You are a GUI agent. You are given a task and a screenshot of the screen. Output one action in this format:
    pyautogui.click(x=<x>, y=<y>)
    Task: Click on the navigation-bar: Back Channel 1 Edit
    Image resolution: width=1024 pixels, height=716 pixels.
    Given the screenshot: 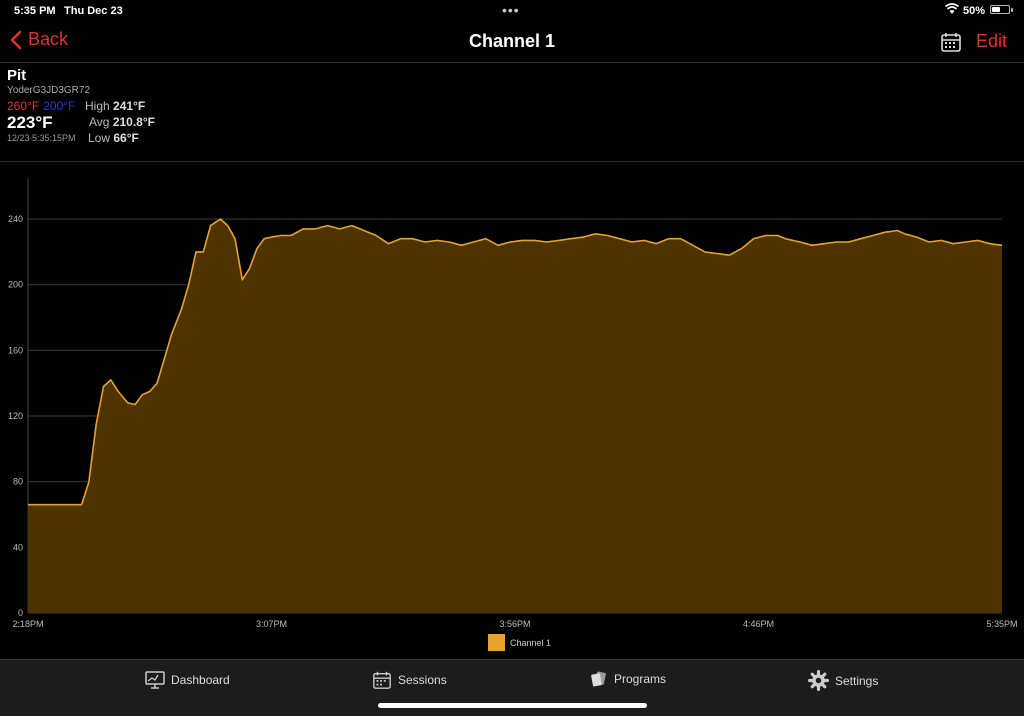 What is the action you would take?
    pyautogui.click(x=512, y=42)
    